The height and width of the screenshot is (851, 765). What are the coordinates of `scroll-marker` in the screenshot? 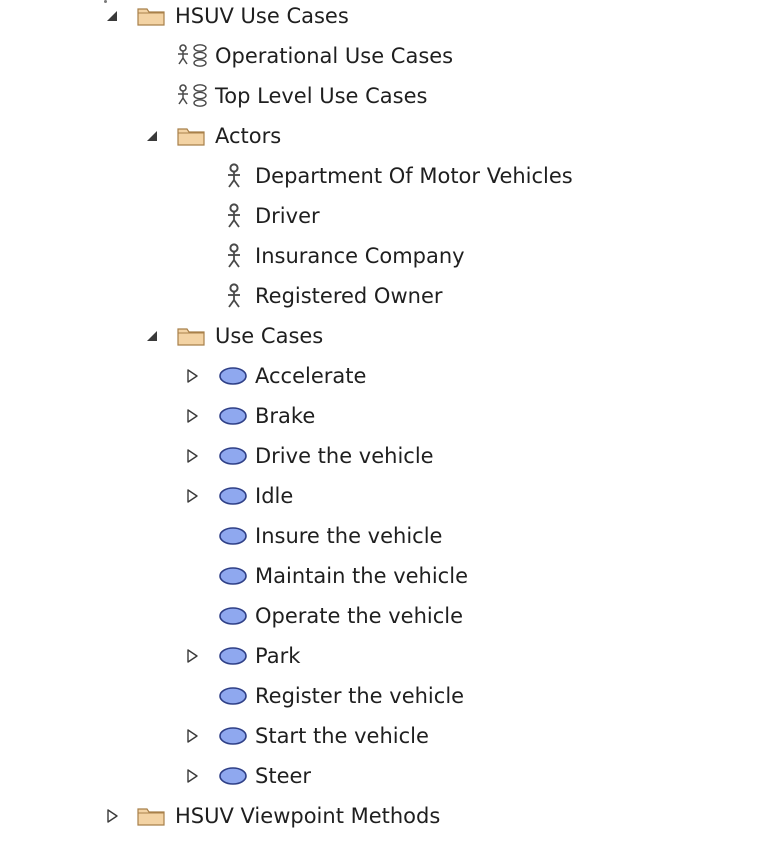 It's located at (105, 1).